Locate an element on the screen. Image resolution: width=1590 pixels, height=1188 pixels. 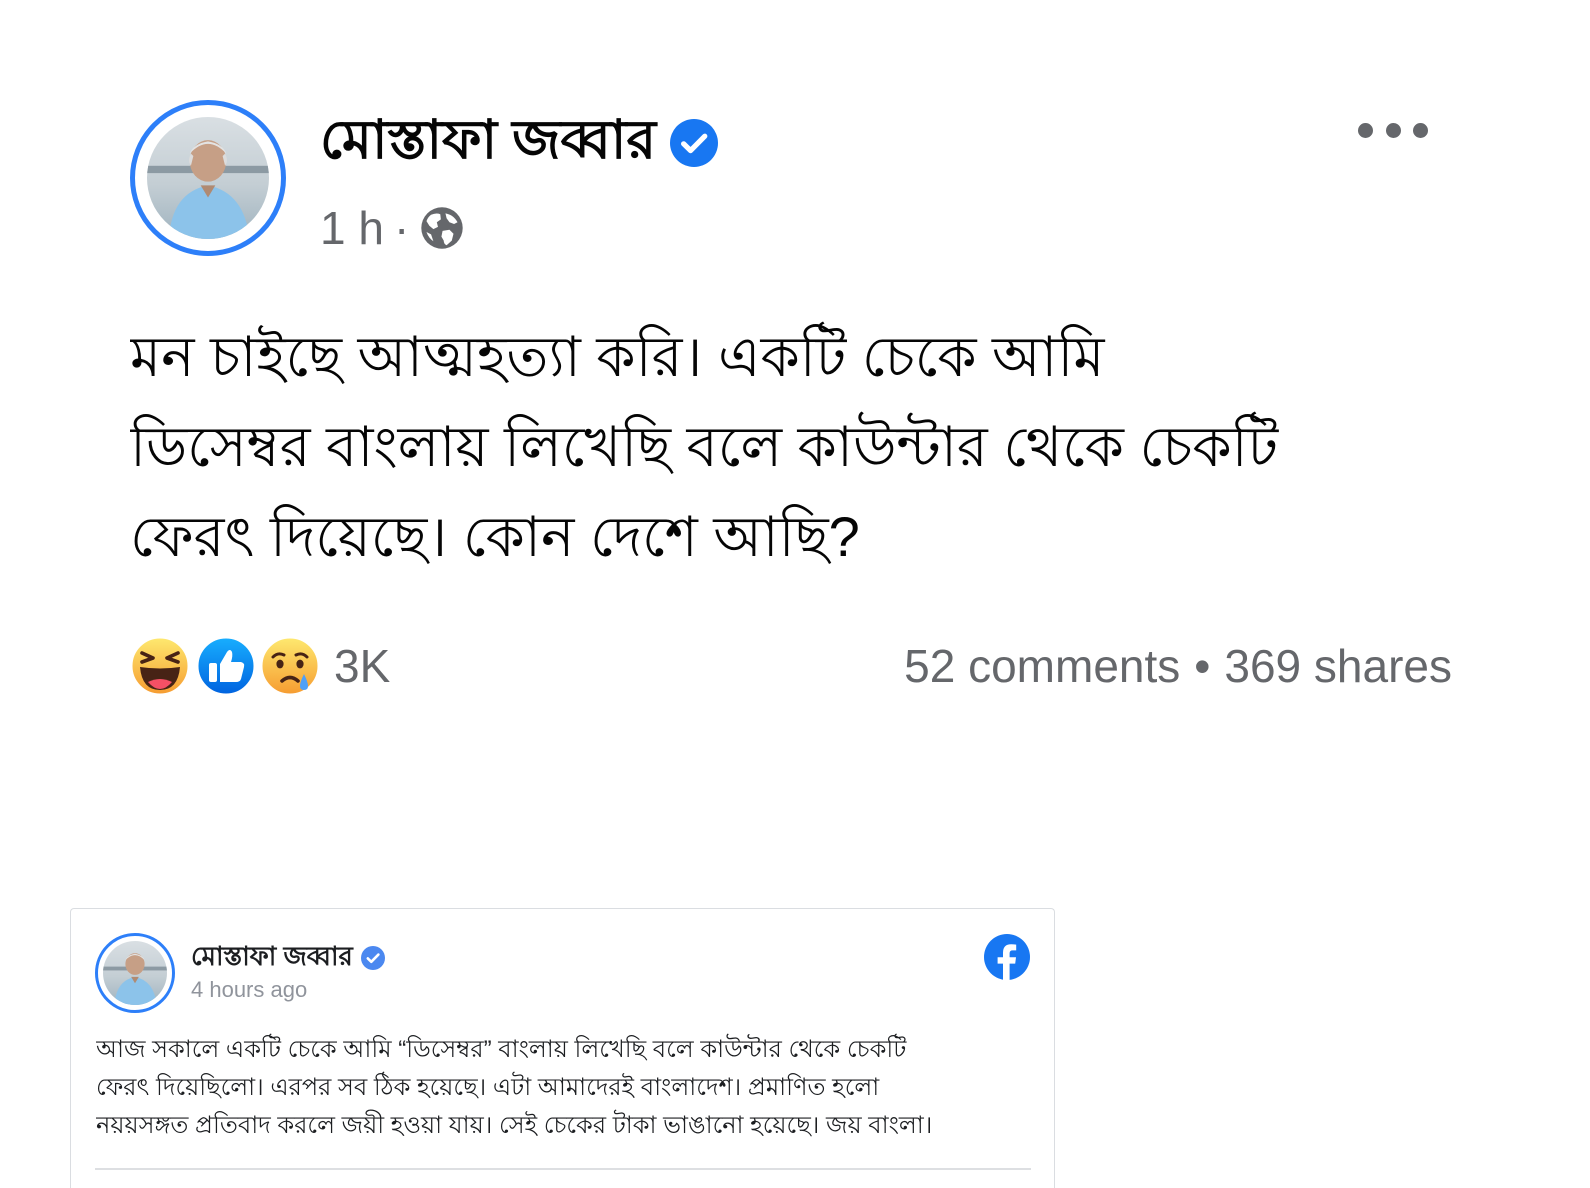
haha-icon is located at coordinates (160, 666).